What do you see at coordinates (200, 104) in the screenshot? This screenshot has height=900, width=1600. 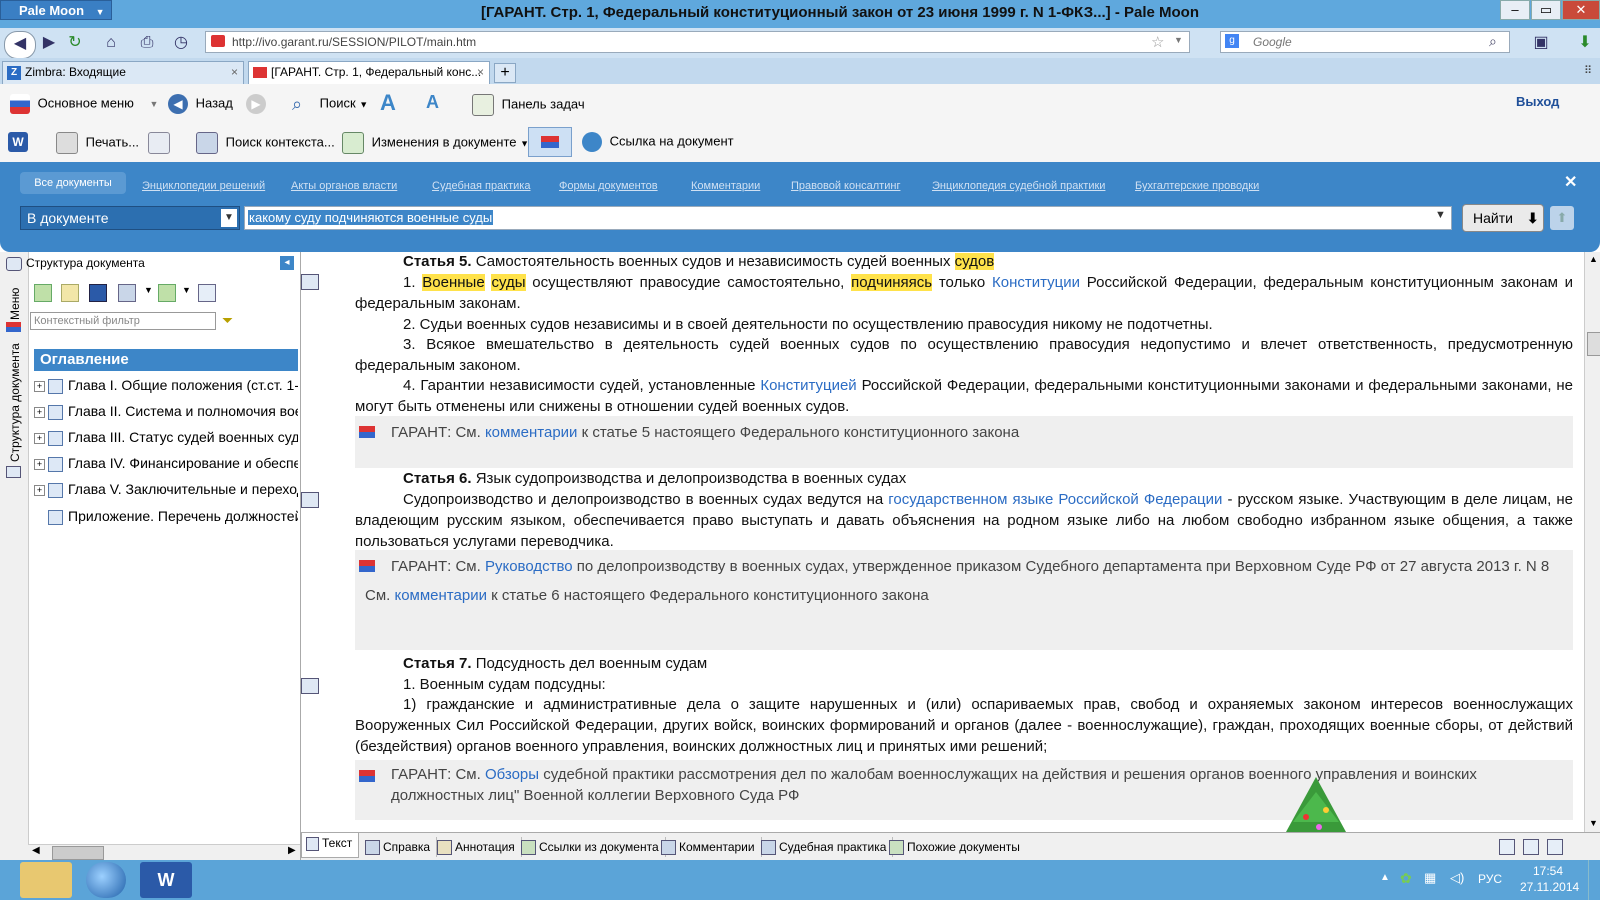 I see `back-button: ◀ Назад` at bounding box center [200, 104].